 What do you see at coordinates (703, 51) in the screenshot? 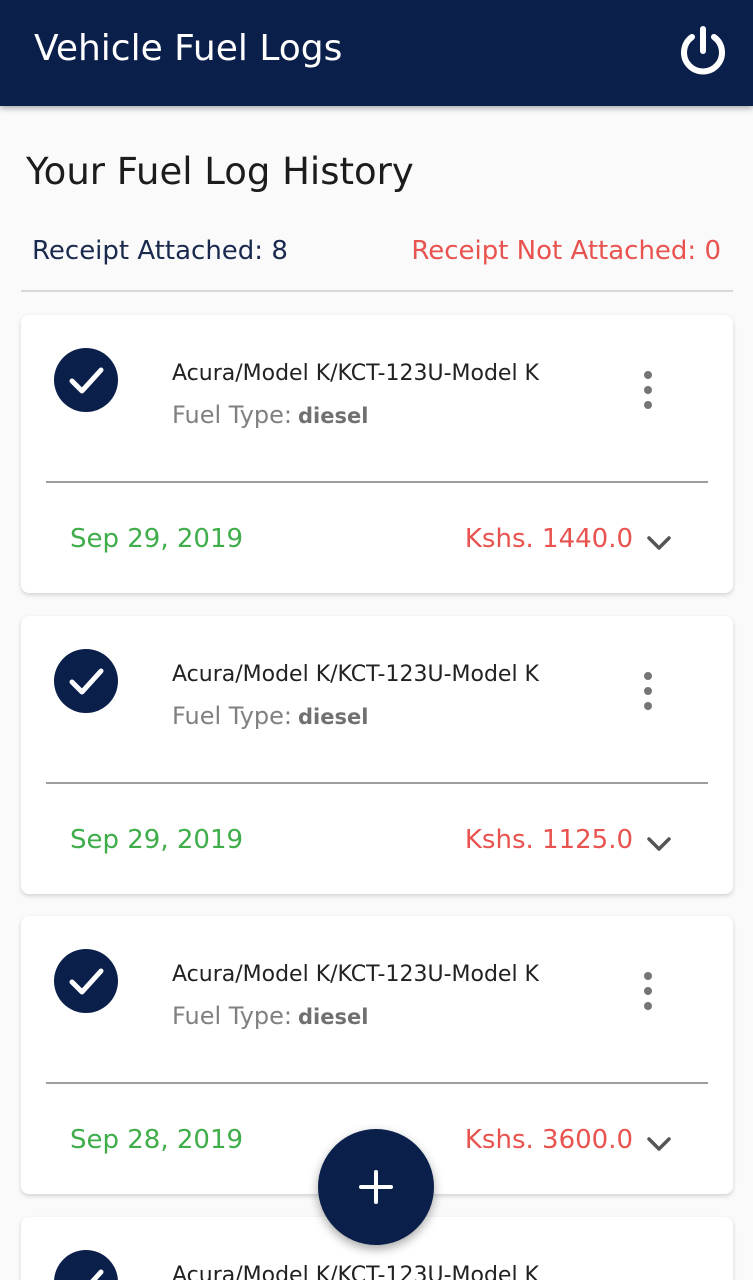
I see `power-icon` at bounding box center [703, 51].